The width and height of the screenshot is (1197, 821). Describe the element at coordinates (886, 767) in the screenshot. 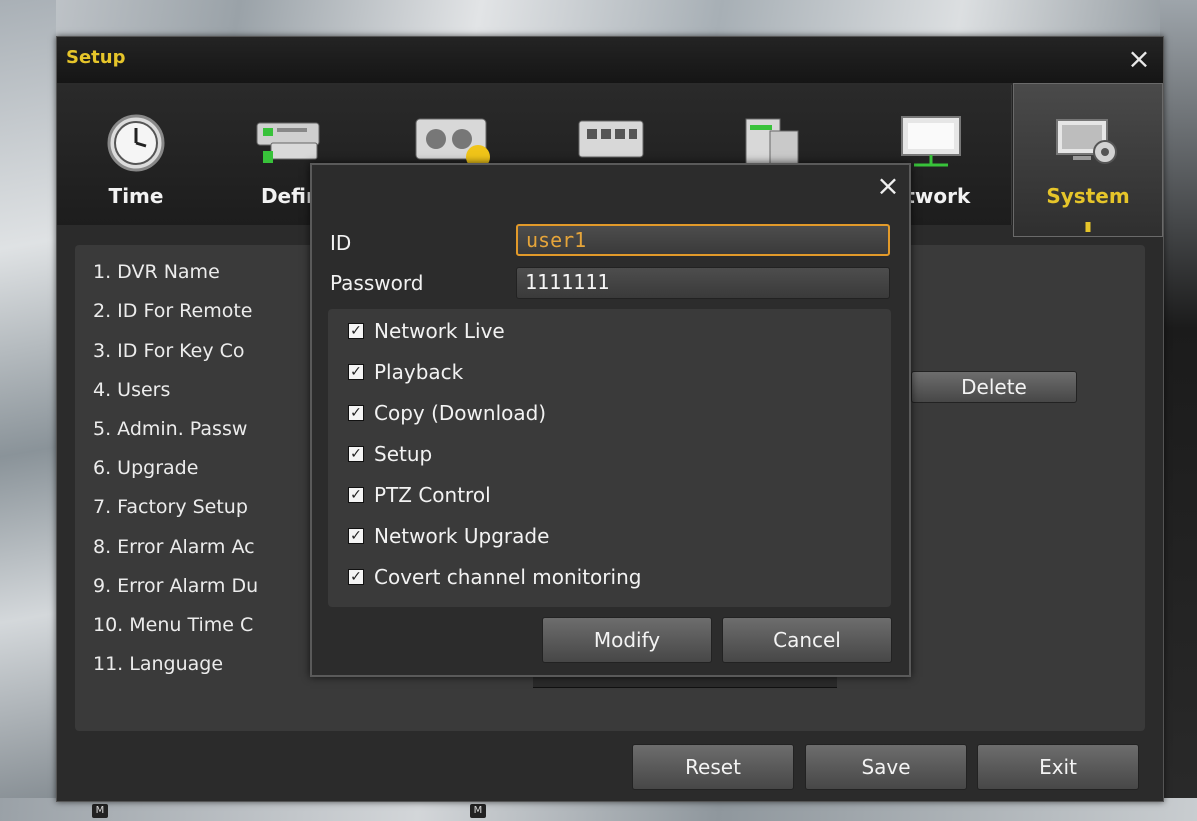

I see `save-button: Save` at that location.